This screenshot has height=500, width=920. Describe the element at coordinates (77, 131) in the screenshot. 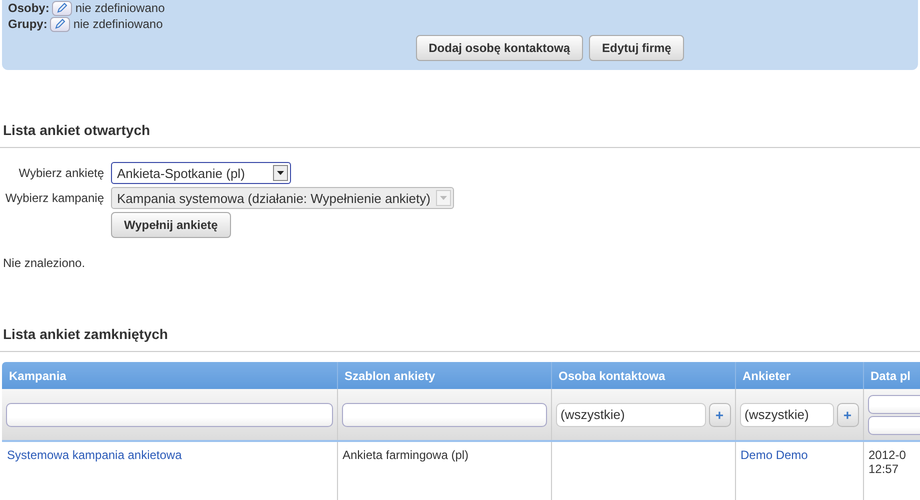

I see `section-title: Lista ankiet otwartych` at that location.